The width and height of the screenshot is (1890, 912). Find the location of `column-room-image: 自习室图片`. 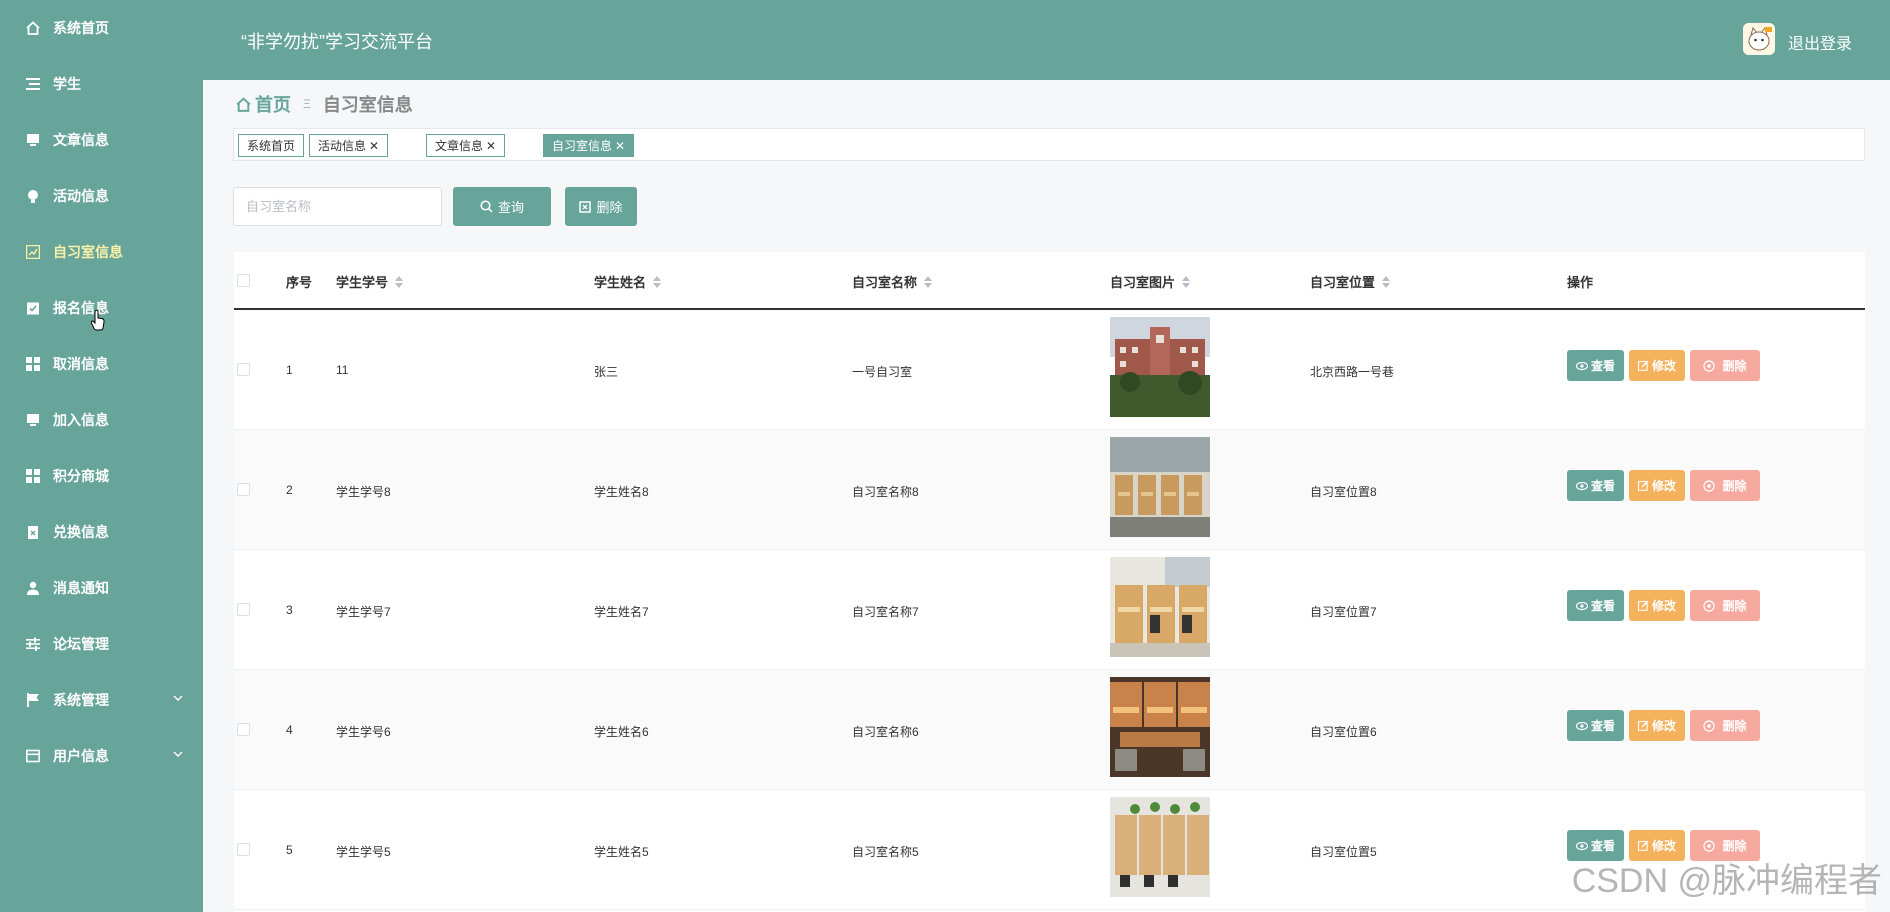

column-room-image: 自习室图片 is located at coordinates (1150, 281).